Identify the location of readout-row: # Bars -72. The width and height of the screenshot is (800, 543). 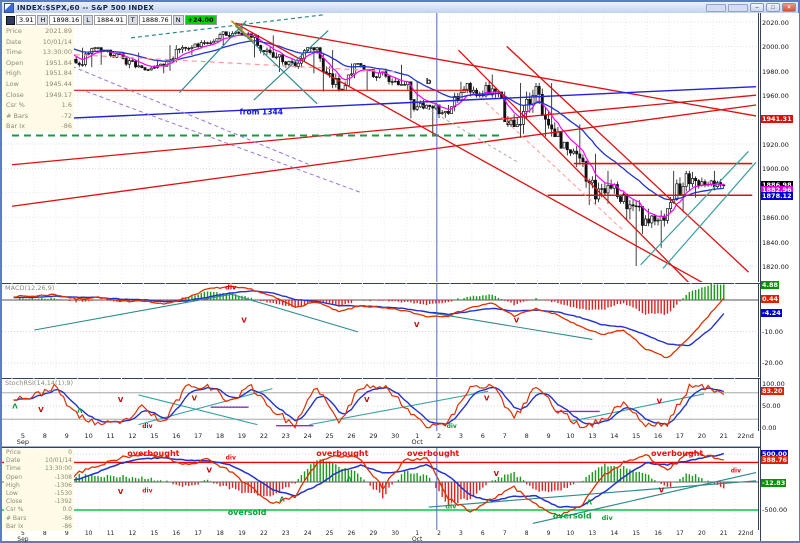
(39, 115).